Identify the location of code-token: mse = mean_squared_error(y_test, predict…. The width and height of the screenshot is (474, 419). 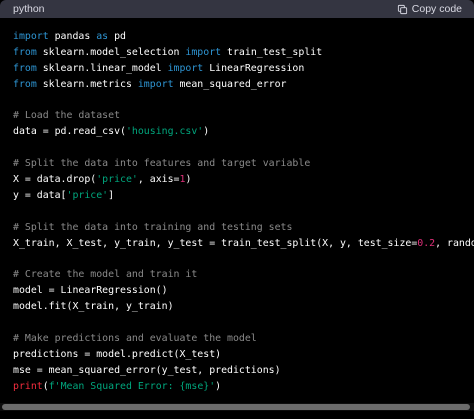
(147, 370).